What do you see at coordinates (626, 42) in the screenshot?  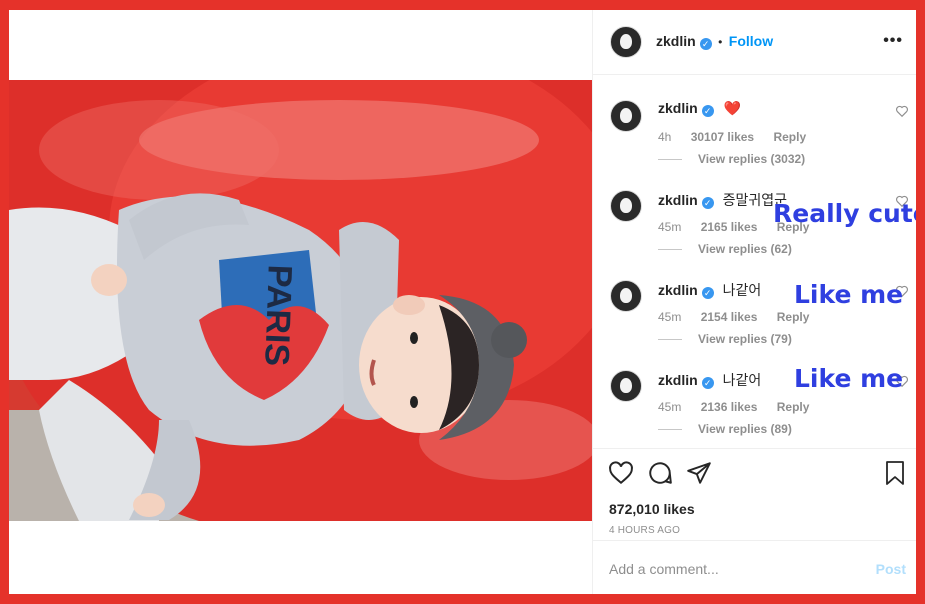 I see `author-avatar` at bounding box center [626, 42].